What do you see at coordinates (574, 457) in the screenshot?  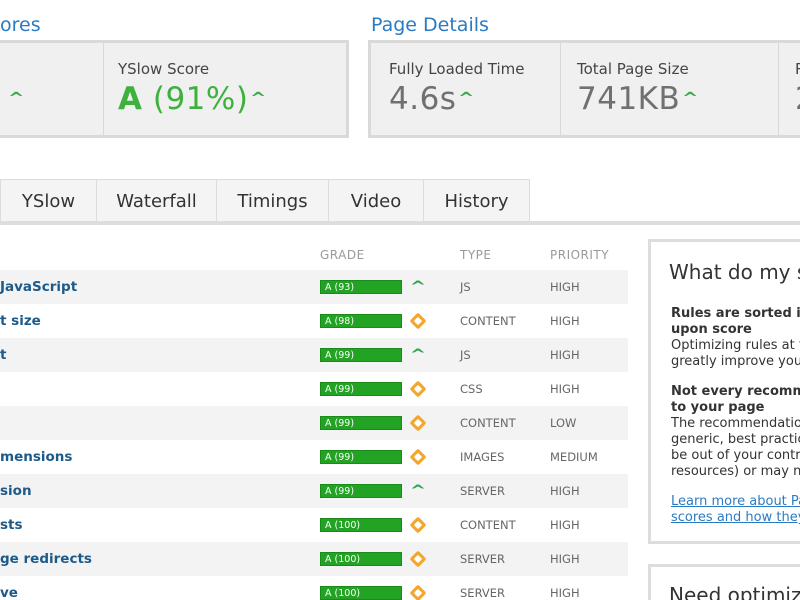 I see `rule-priority: MEDIUM` at bounding box center [574, 457].